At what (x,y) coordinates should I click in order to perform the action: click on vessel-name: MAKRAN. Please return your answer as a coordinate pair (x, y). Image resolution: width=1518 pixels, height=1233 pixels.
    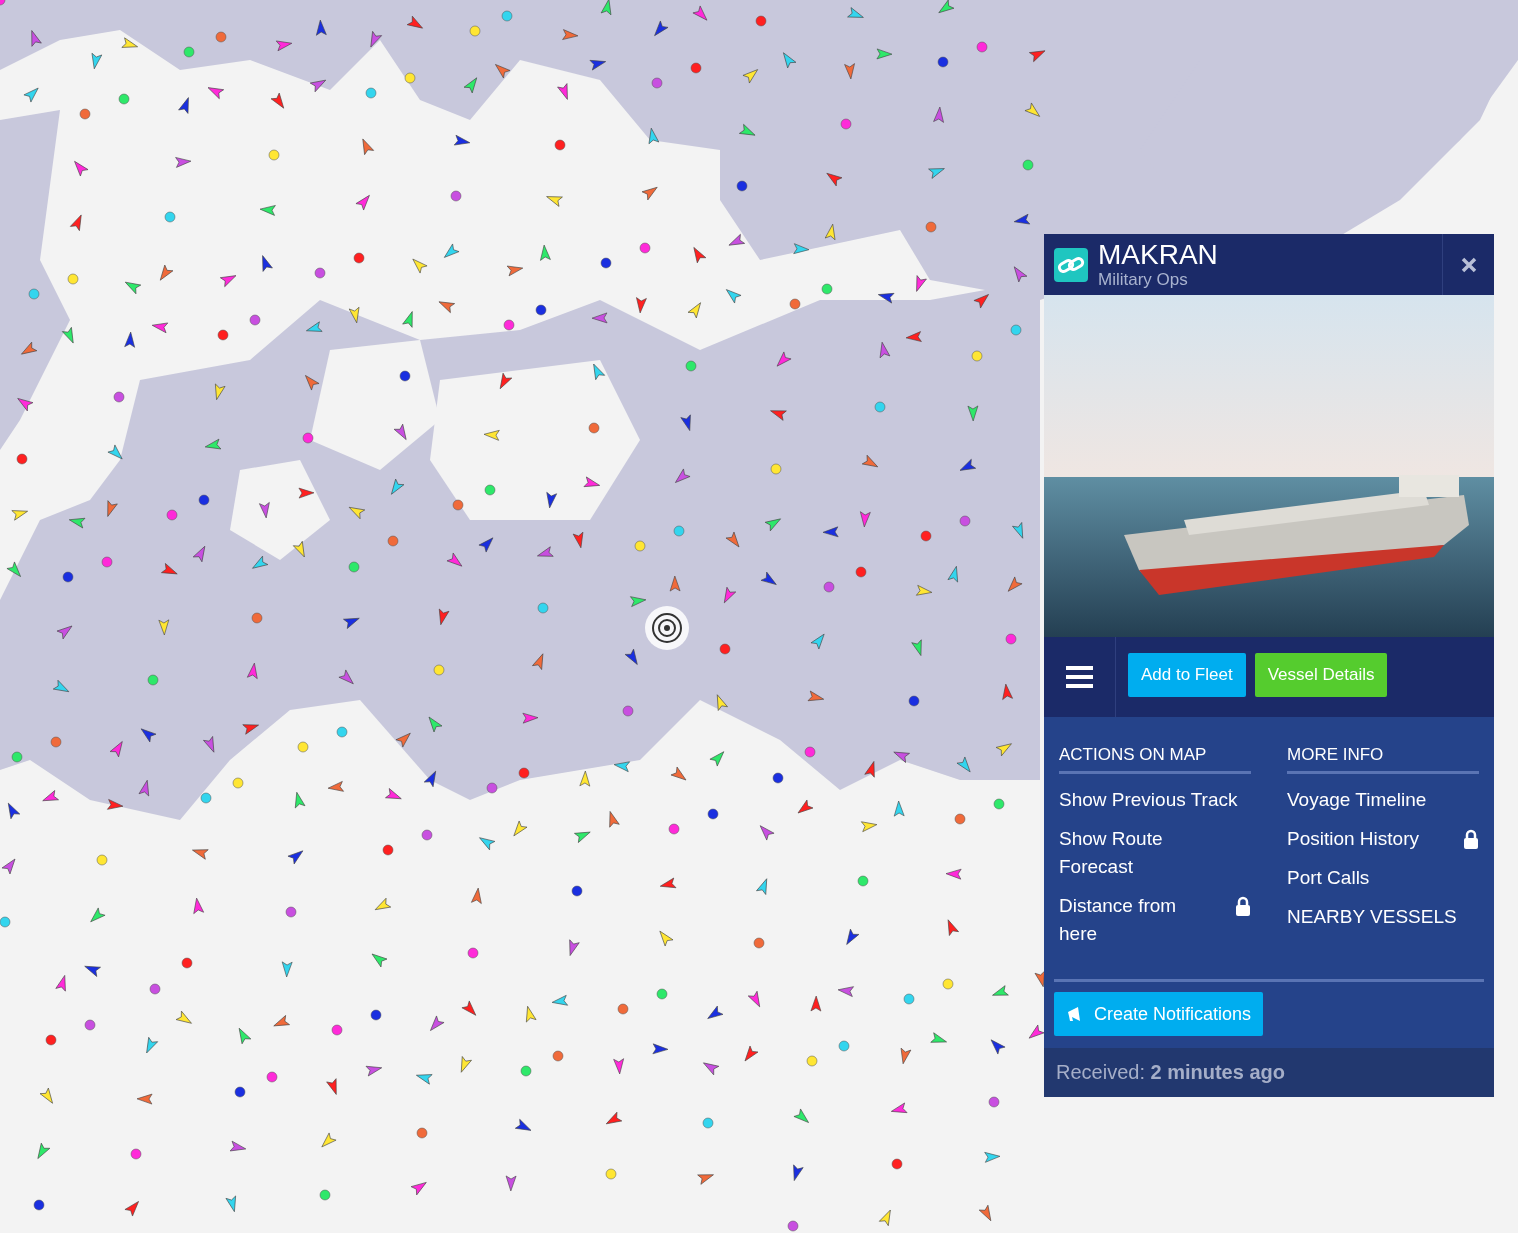
    Looking at the image, I should click on (1158, 255).